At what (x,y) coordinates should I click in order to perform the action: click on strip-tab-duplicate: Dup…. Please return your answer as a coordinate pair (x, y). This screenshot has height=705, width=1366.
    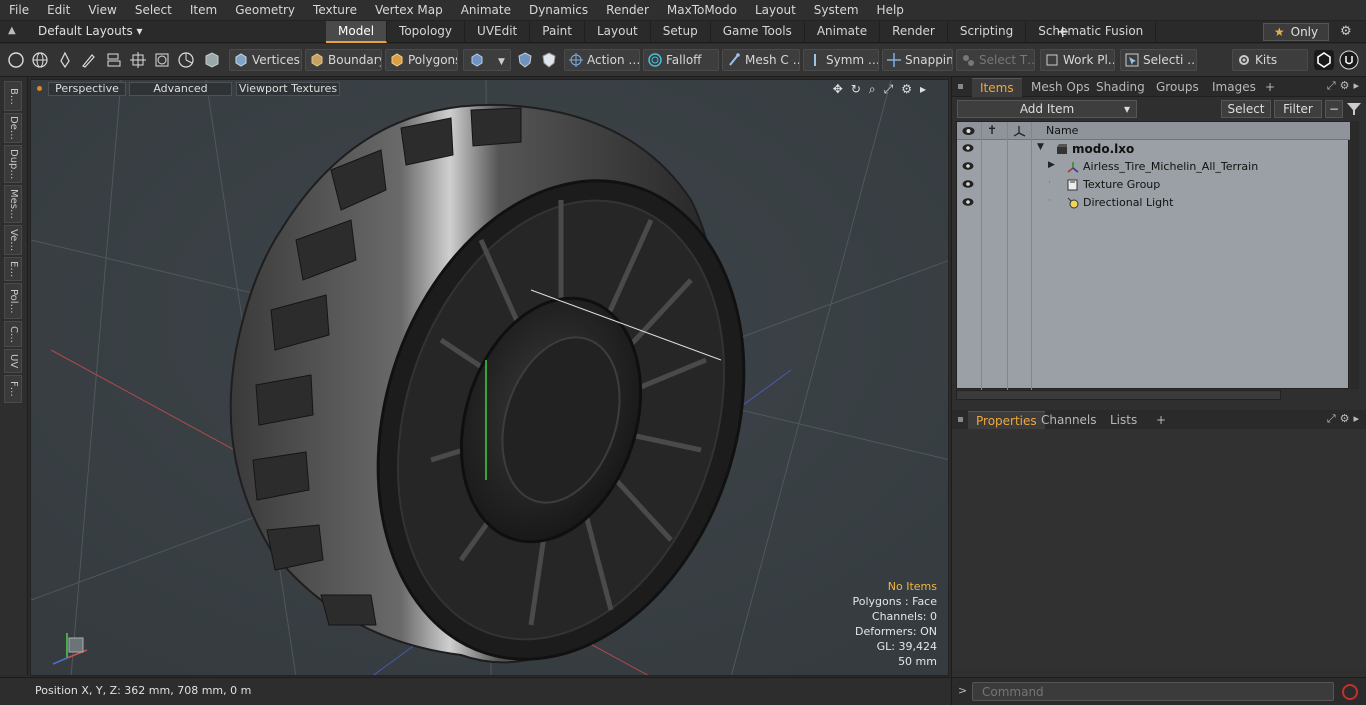
    Looking at the image, I should click on (13, 164).